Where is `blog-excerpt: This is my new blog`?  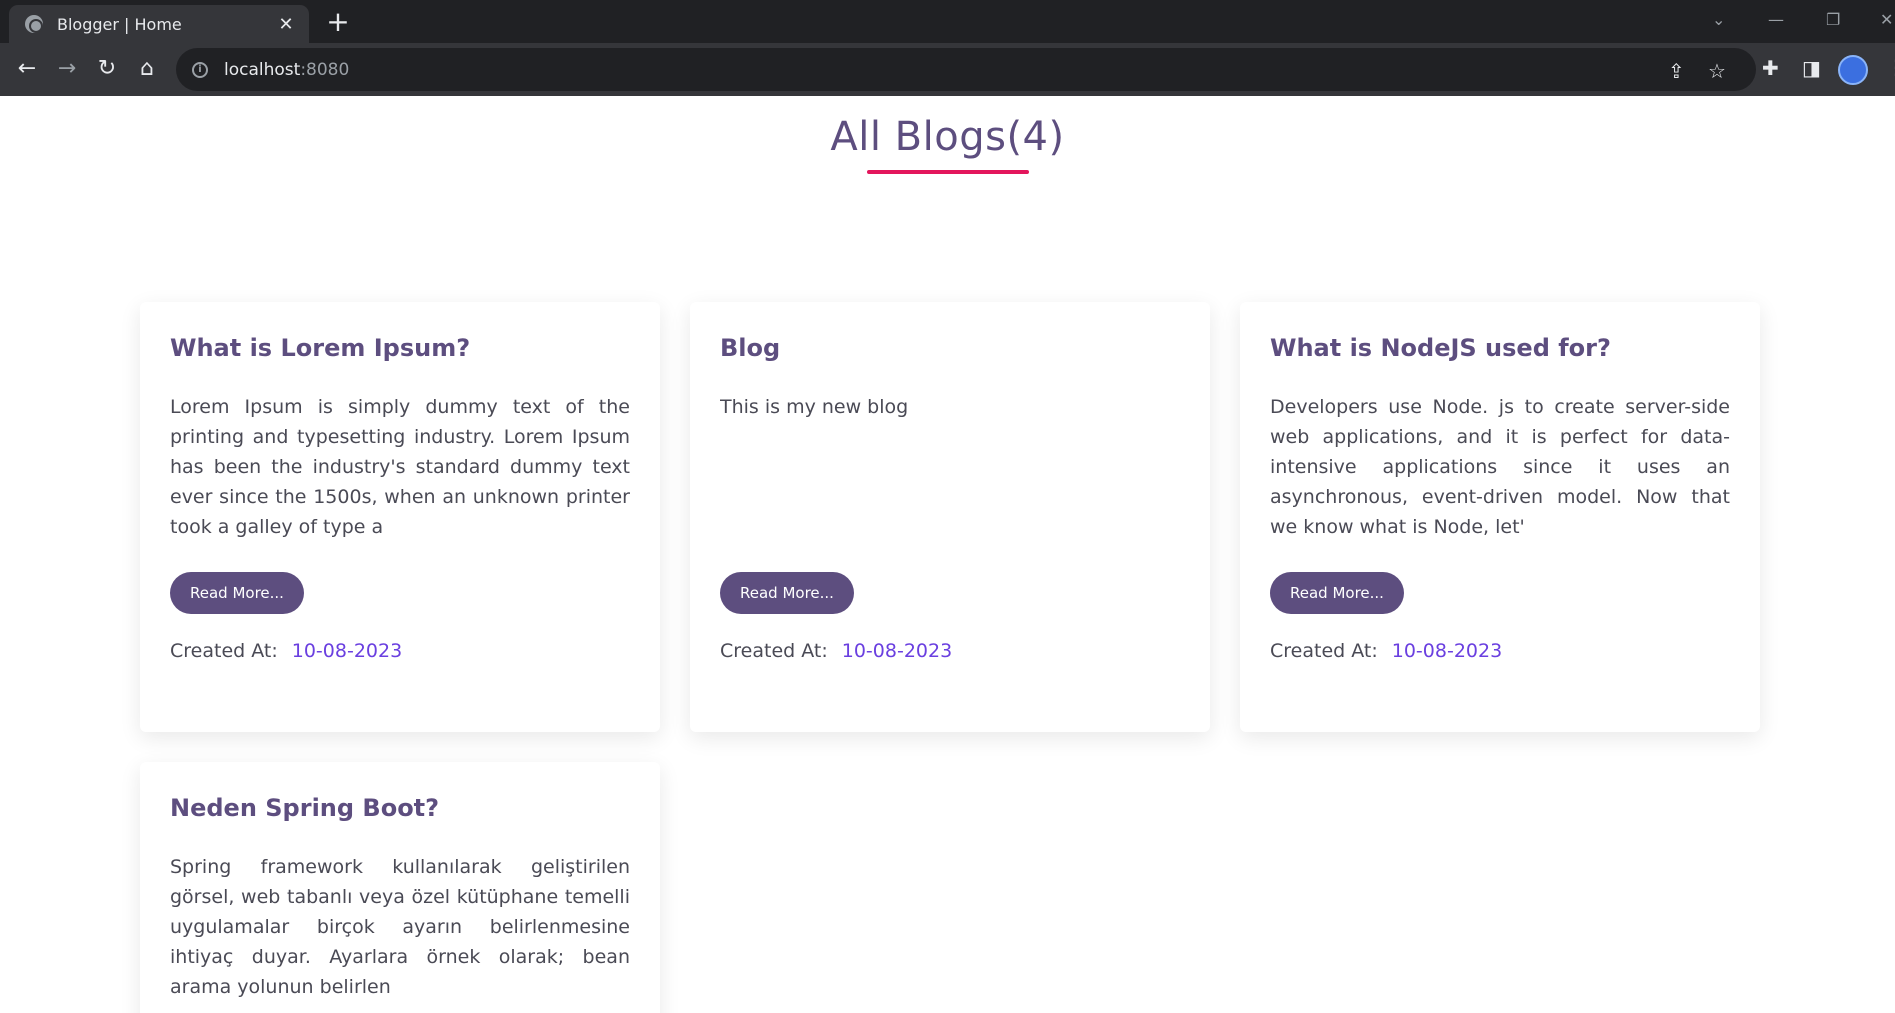
blog-excerpt: This is my new blog is located at coordinates (814, 407).